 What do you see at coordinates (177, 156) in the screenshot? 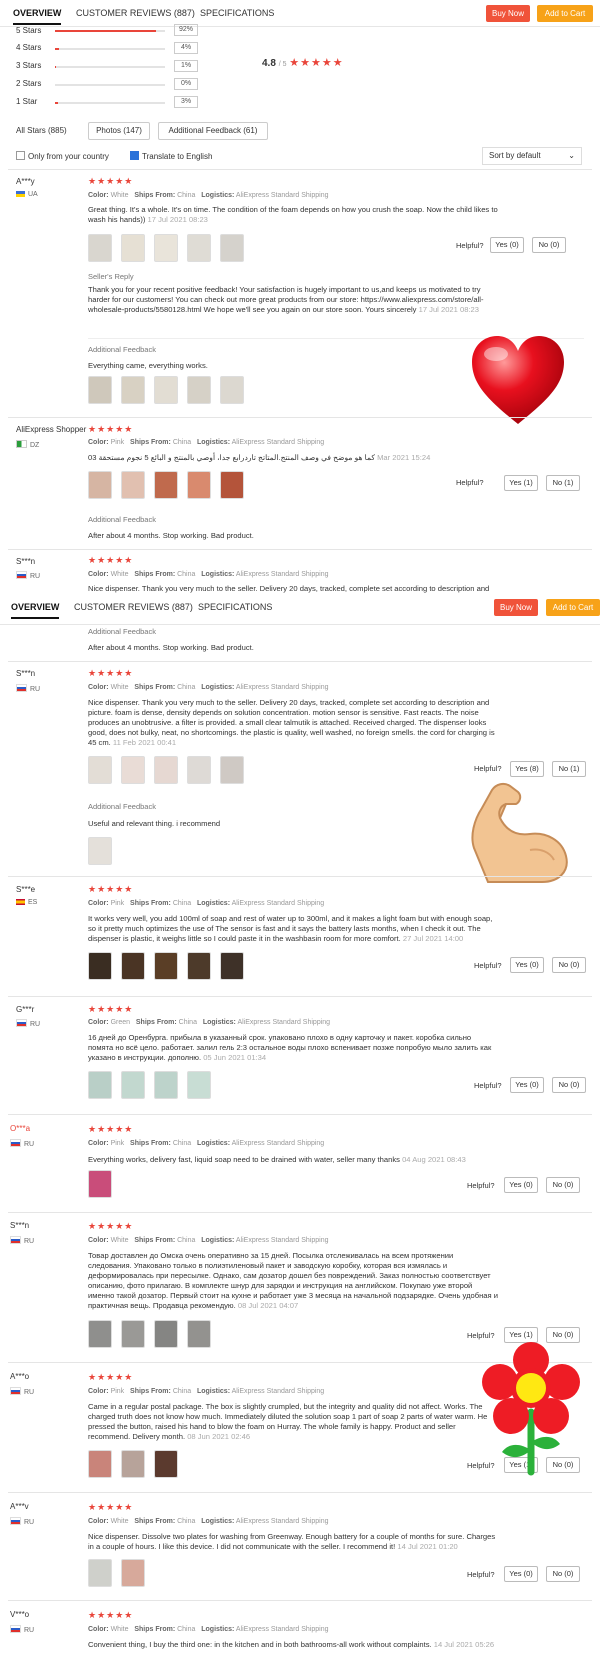
I see `translate-label: Translate to English` at bounding box center [177, 156].